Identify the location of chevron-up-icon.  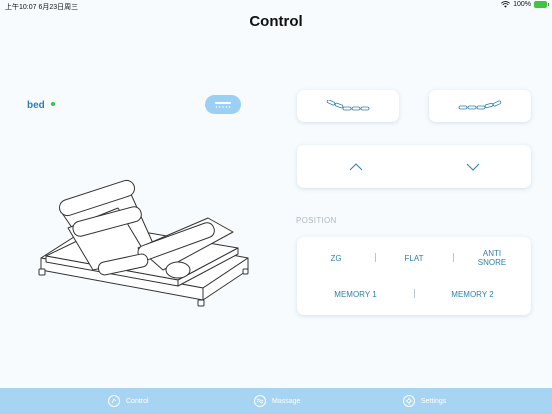
(355, 166).